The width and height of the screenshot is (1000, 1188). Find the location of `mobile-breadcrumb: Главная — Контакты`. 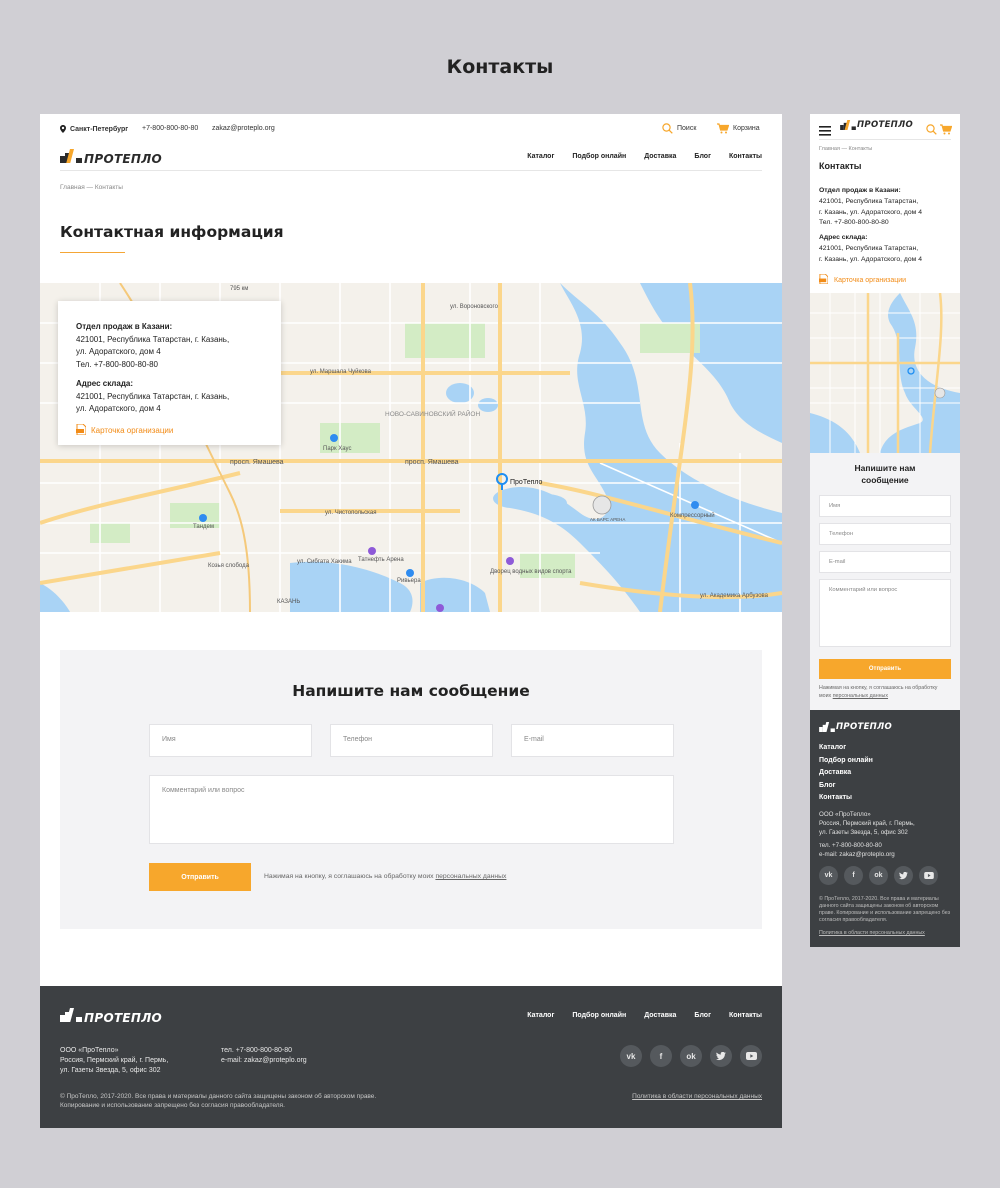

mobile-breadcrumb: Главная — Контакты is located at coordinates (845, 149).